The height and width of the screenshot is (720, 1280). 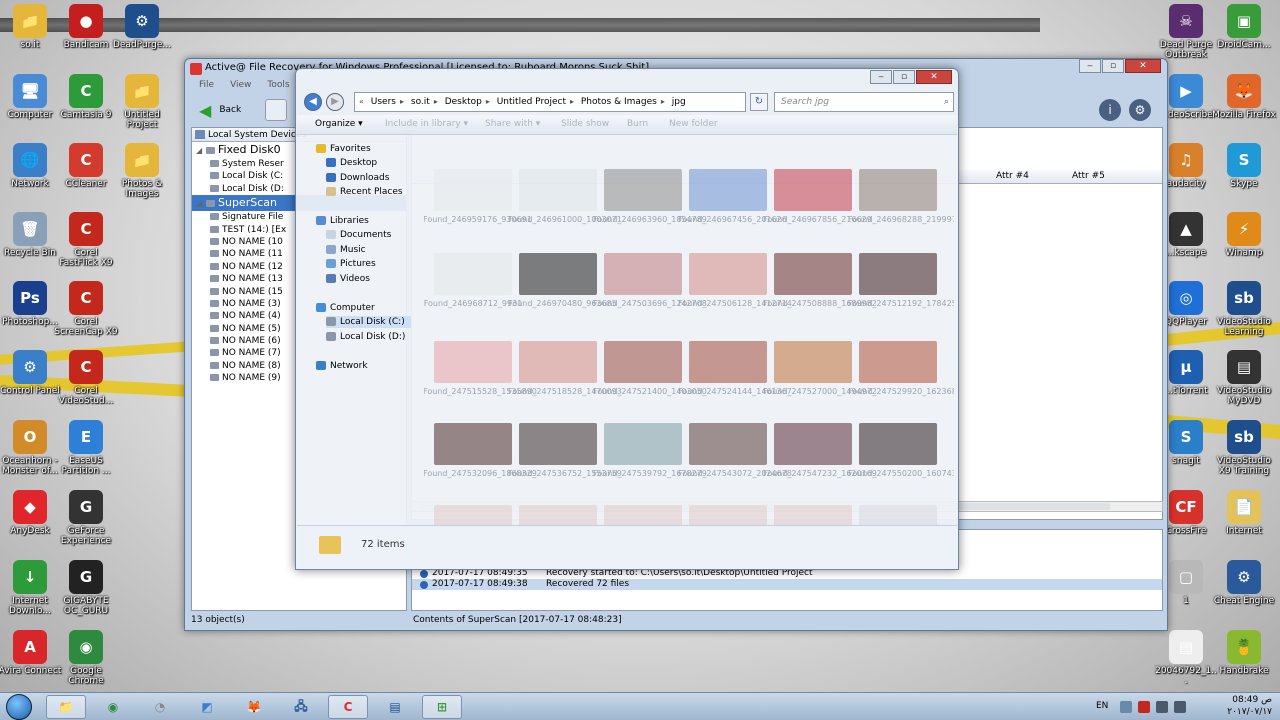 I want to click on refresh-icon: ↻, so click(x=759, y=102).